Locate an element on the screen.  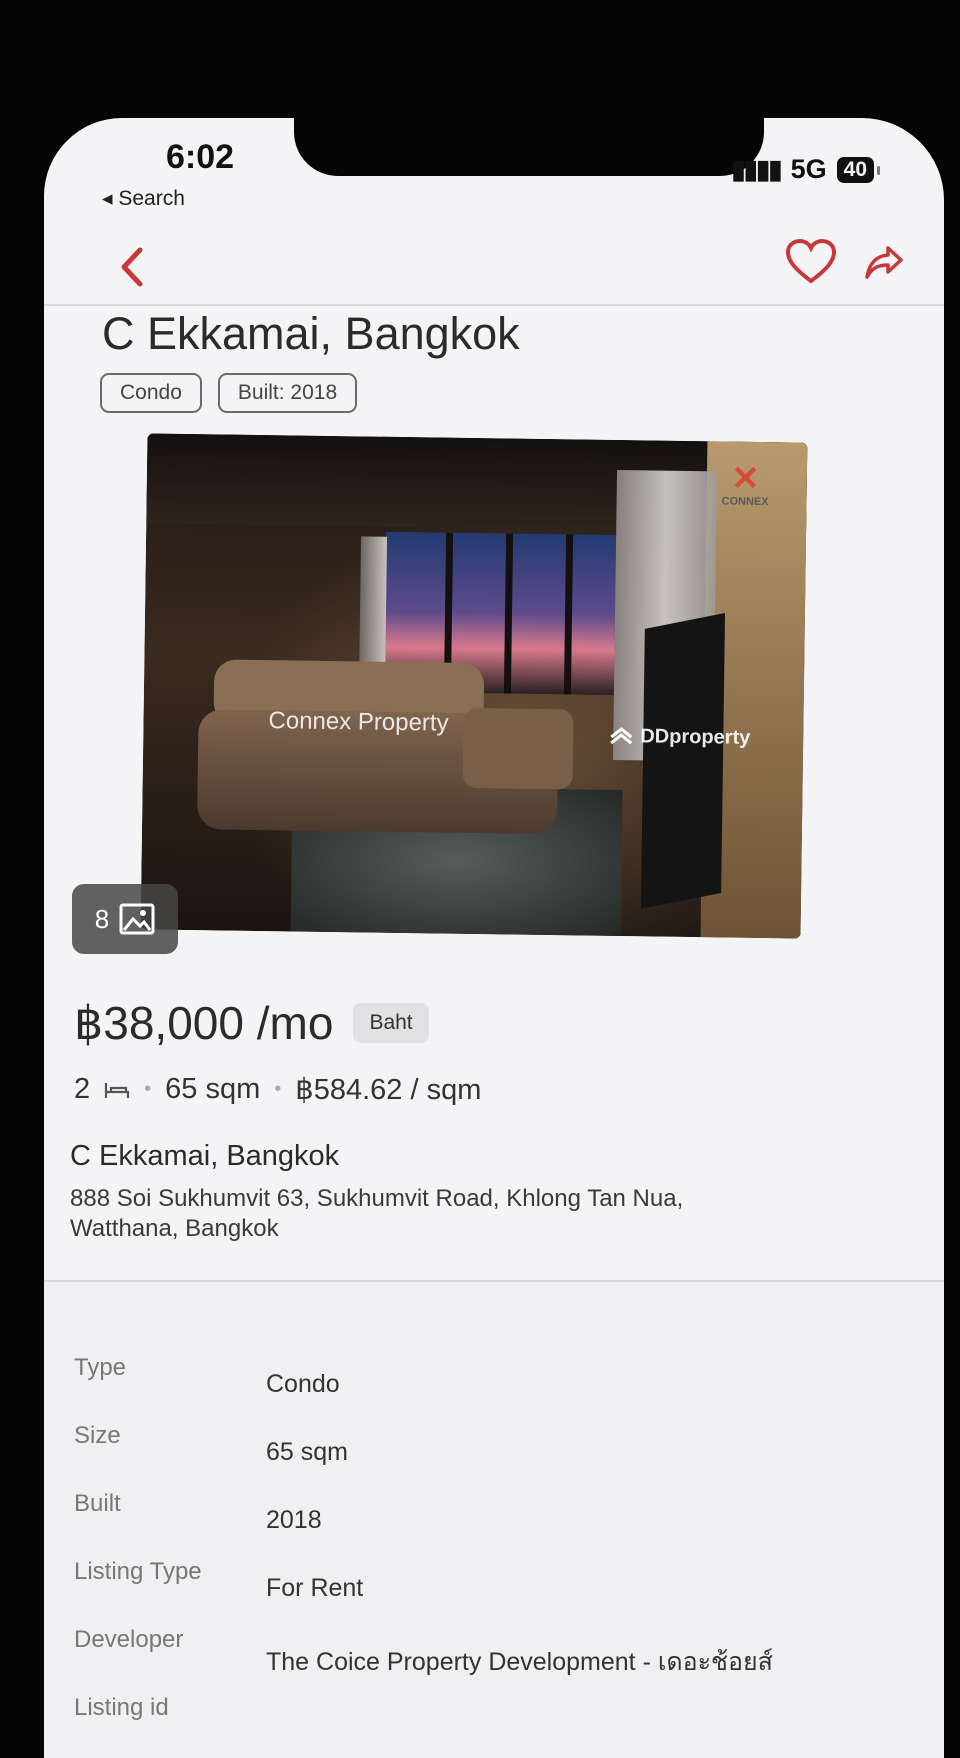
share-icon is located at coordinates (884, 263).